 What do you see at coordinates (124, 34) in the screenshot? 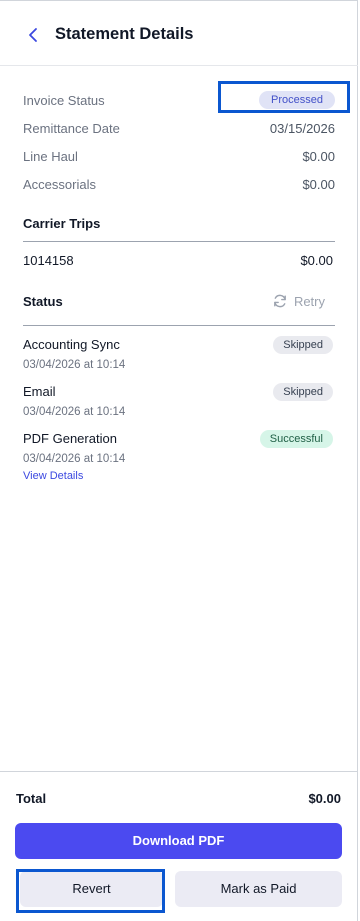
I see `page-title: Statement Details` at bounding box center [124, 34].